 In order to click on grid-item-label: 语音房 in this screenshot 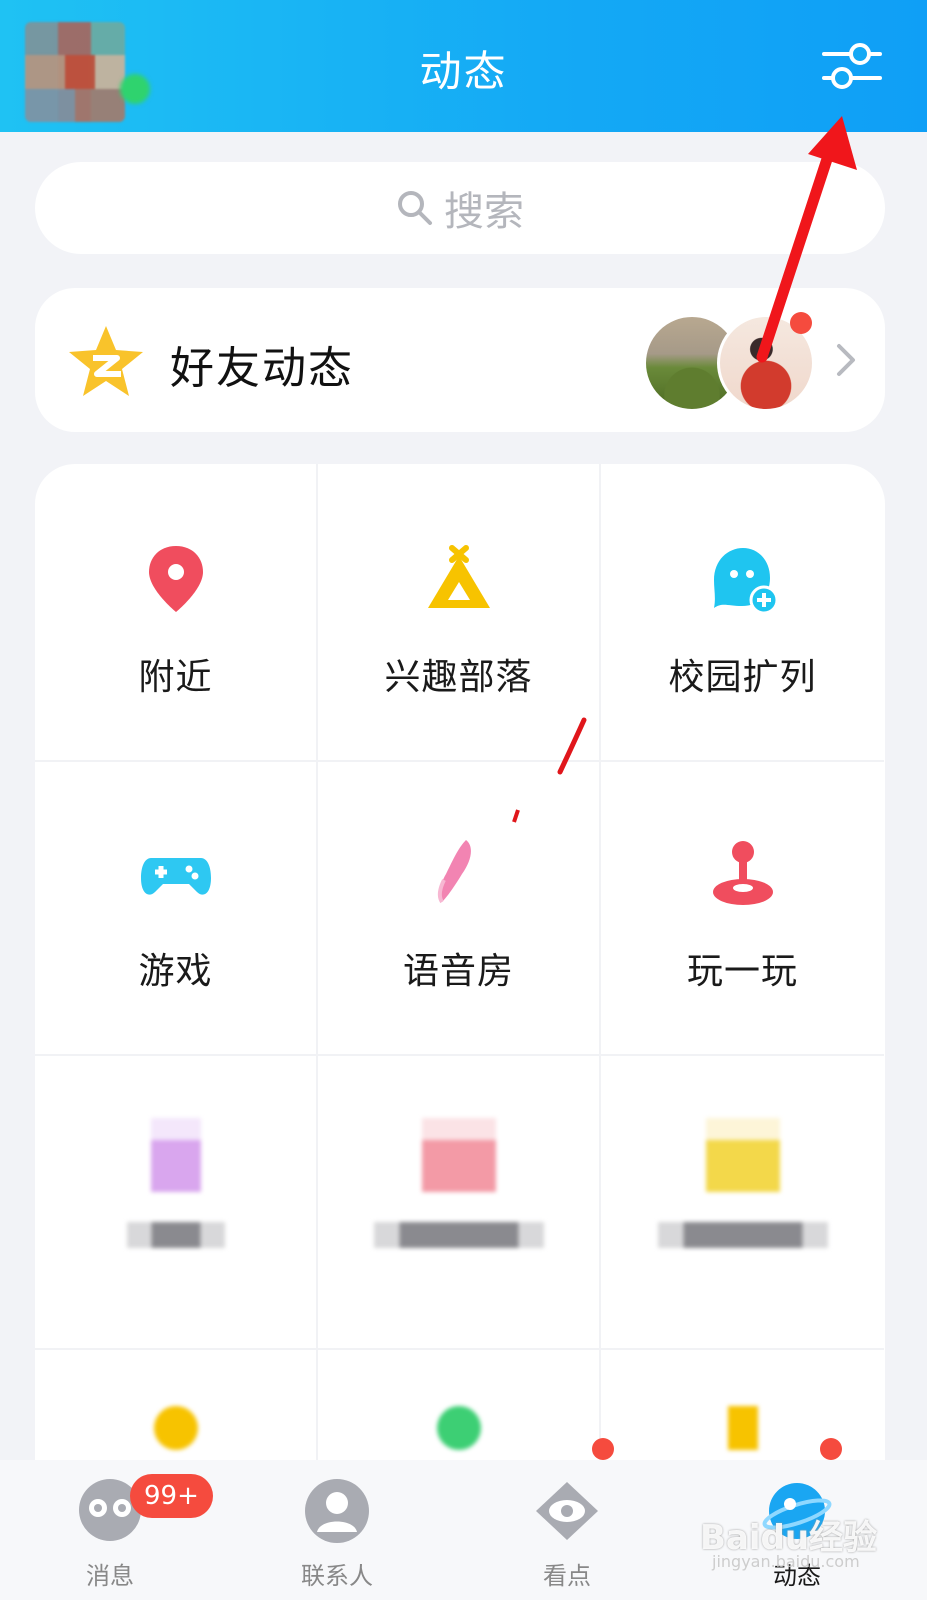, I will do `click(458, 971)`.